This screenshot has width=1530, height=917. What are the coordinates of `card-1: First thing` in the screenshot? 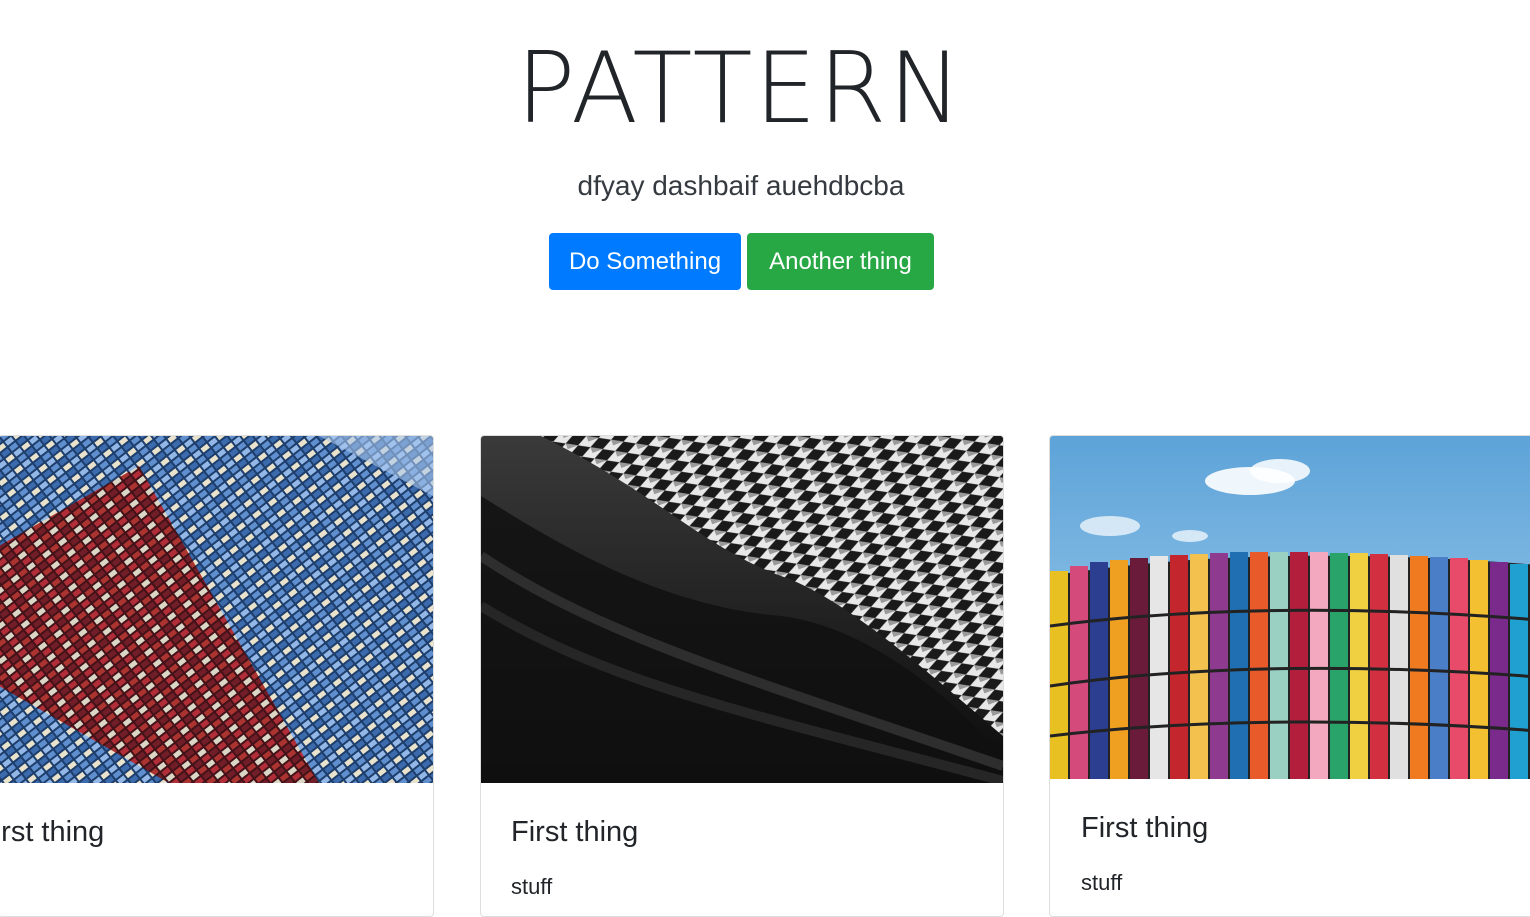 It's located at (217, 676).